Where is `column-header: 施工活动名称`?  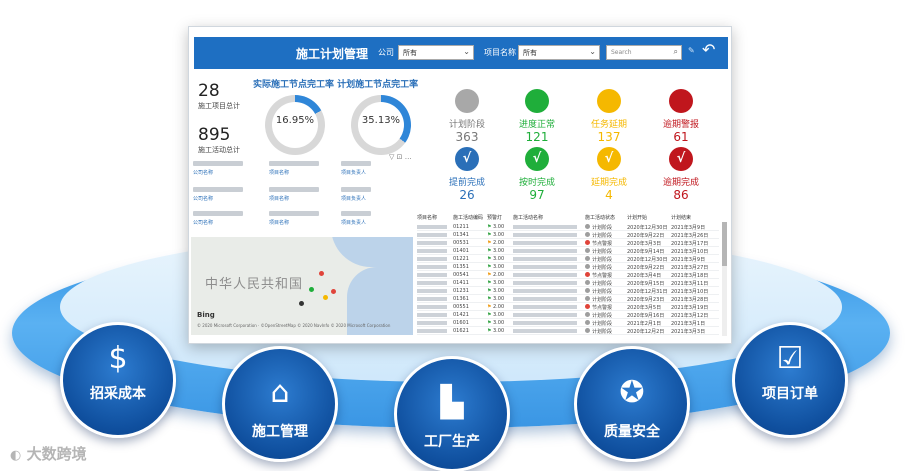 column-header: 施工活动名称 is located at coordinates (528, 217).